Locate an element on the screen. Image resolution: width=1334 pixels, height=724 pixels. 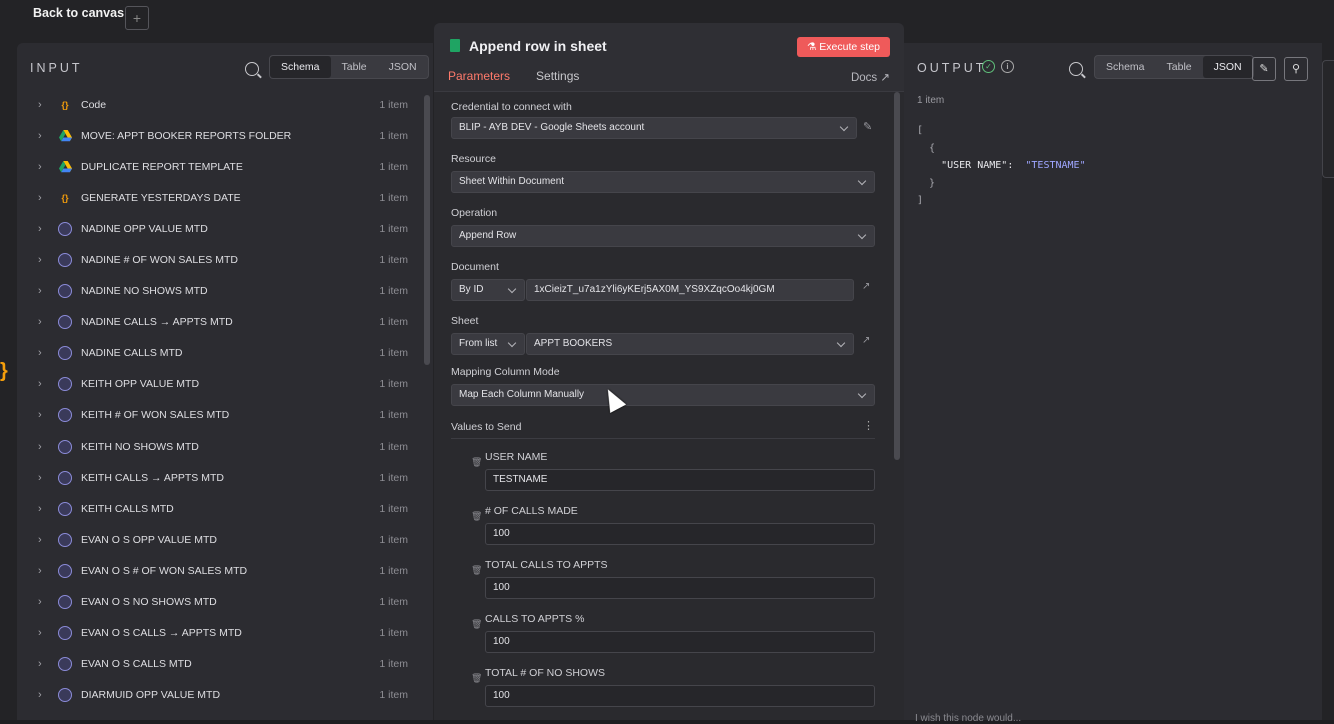
input-row: ›KEITH NO SHOWS MTD1 item is located at coordinates (225, 446).